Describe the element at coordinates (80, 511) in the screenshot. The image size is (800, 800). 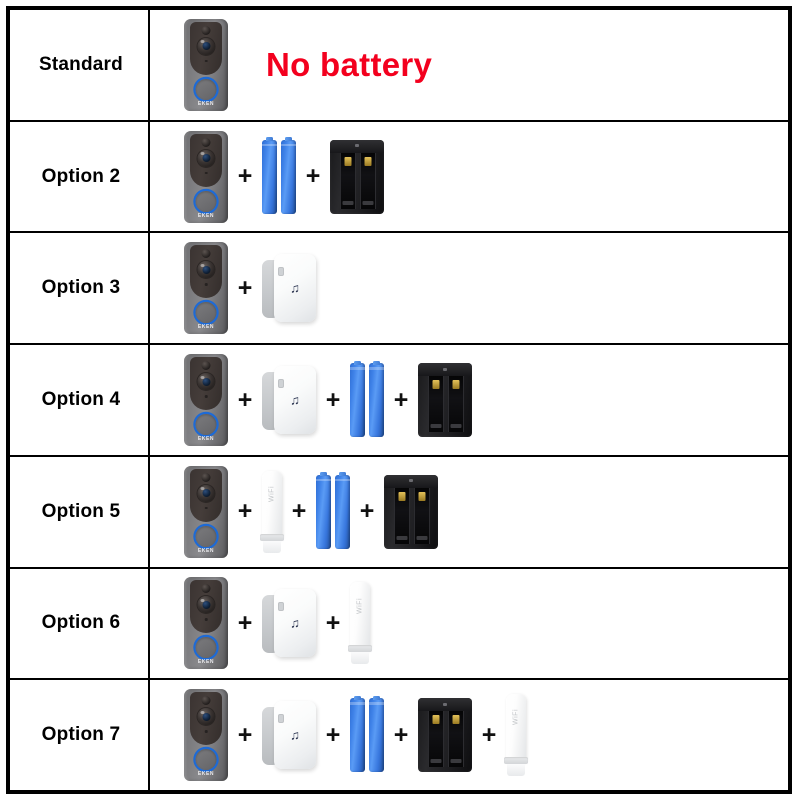
I see `option-label-cell: Option 5` at that location.